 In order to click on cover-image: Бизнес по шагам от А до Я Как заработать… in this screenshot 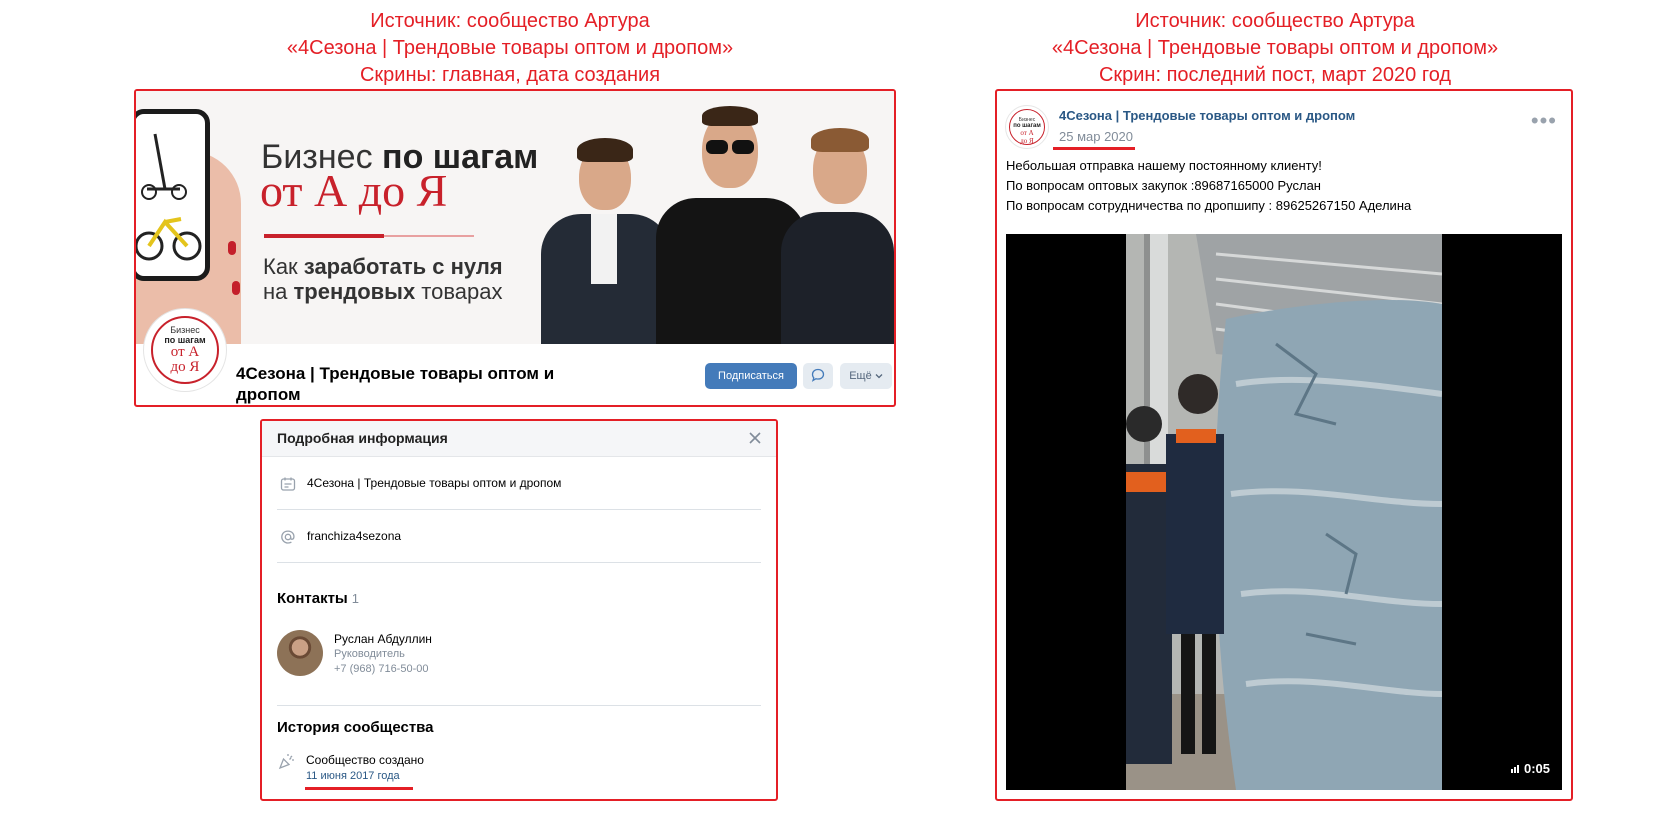, I will do `click(515, 217)`.